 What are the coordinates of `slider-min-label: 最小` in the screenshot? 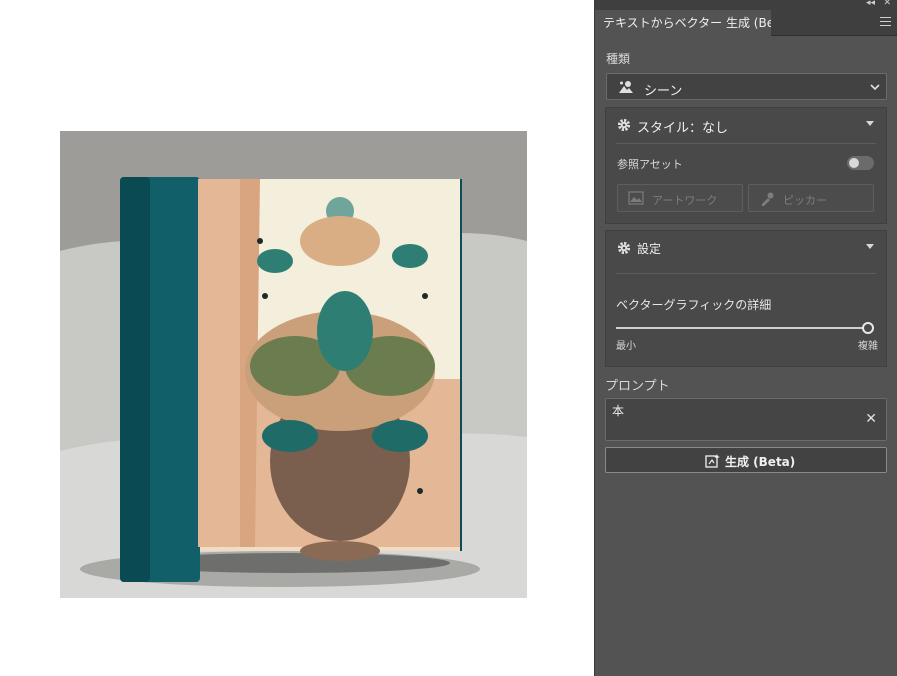 It's located at (626, 346).